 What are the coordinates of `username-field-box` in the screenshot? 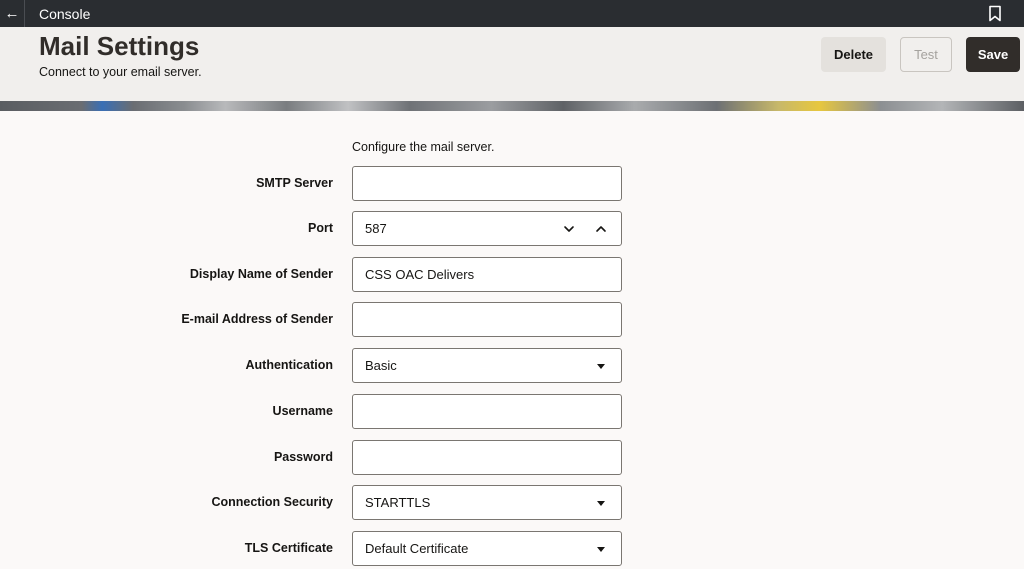 It's located at (487, 411).